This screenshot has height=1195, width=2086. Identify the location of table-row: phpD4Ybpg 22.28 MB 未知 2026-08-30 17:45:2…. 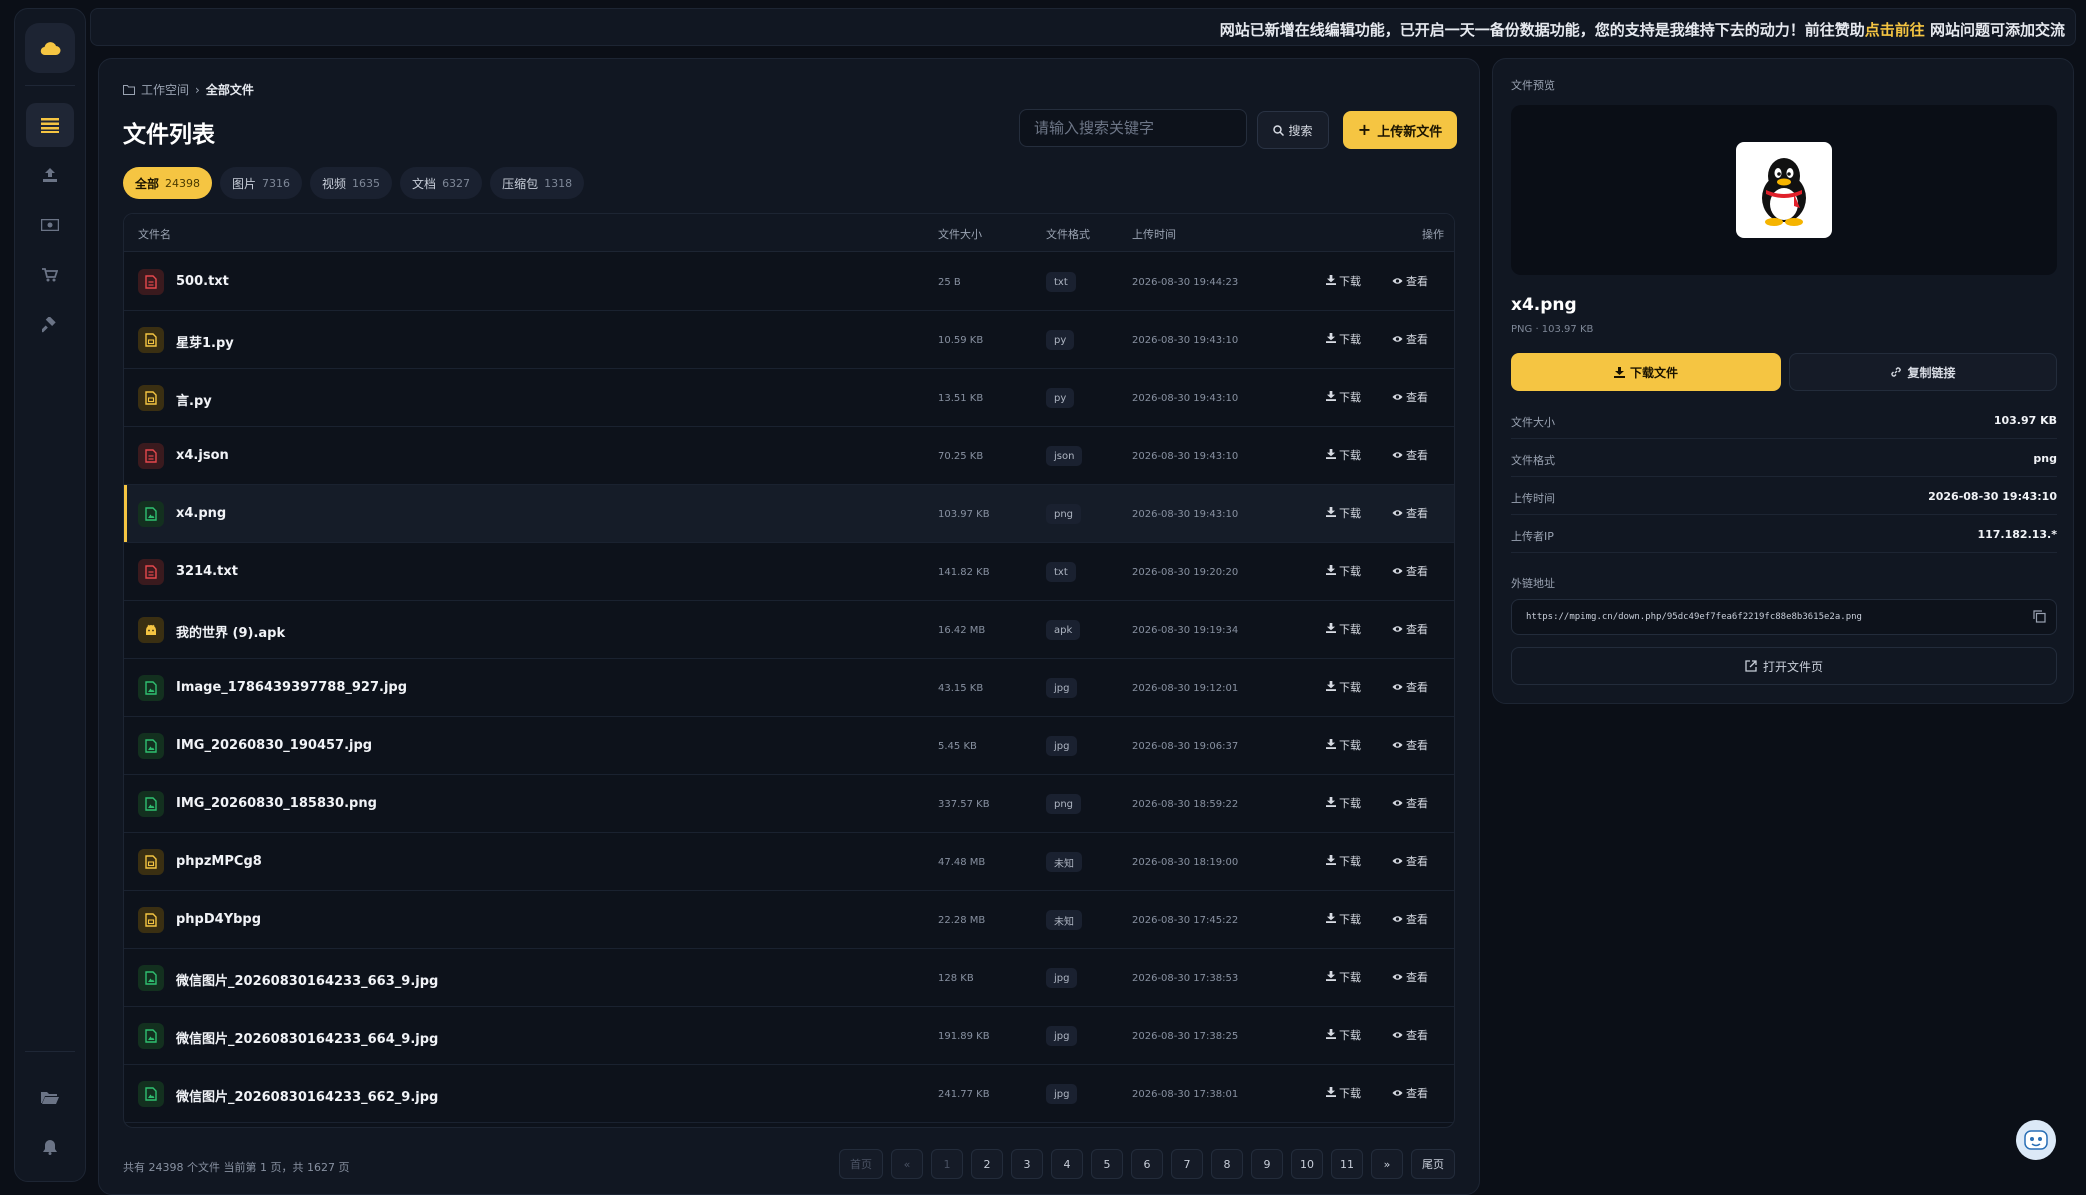
(789, 920).